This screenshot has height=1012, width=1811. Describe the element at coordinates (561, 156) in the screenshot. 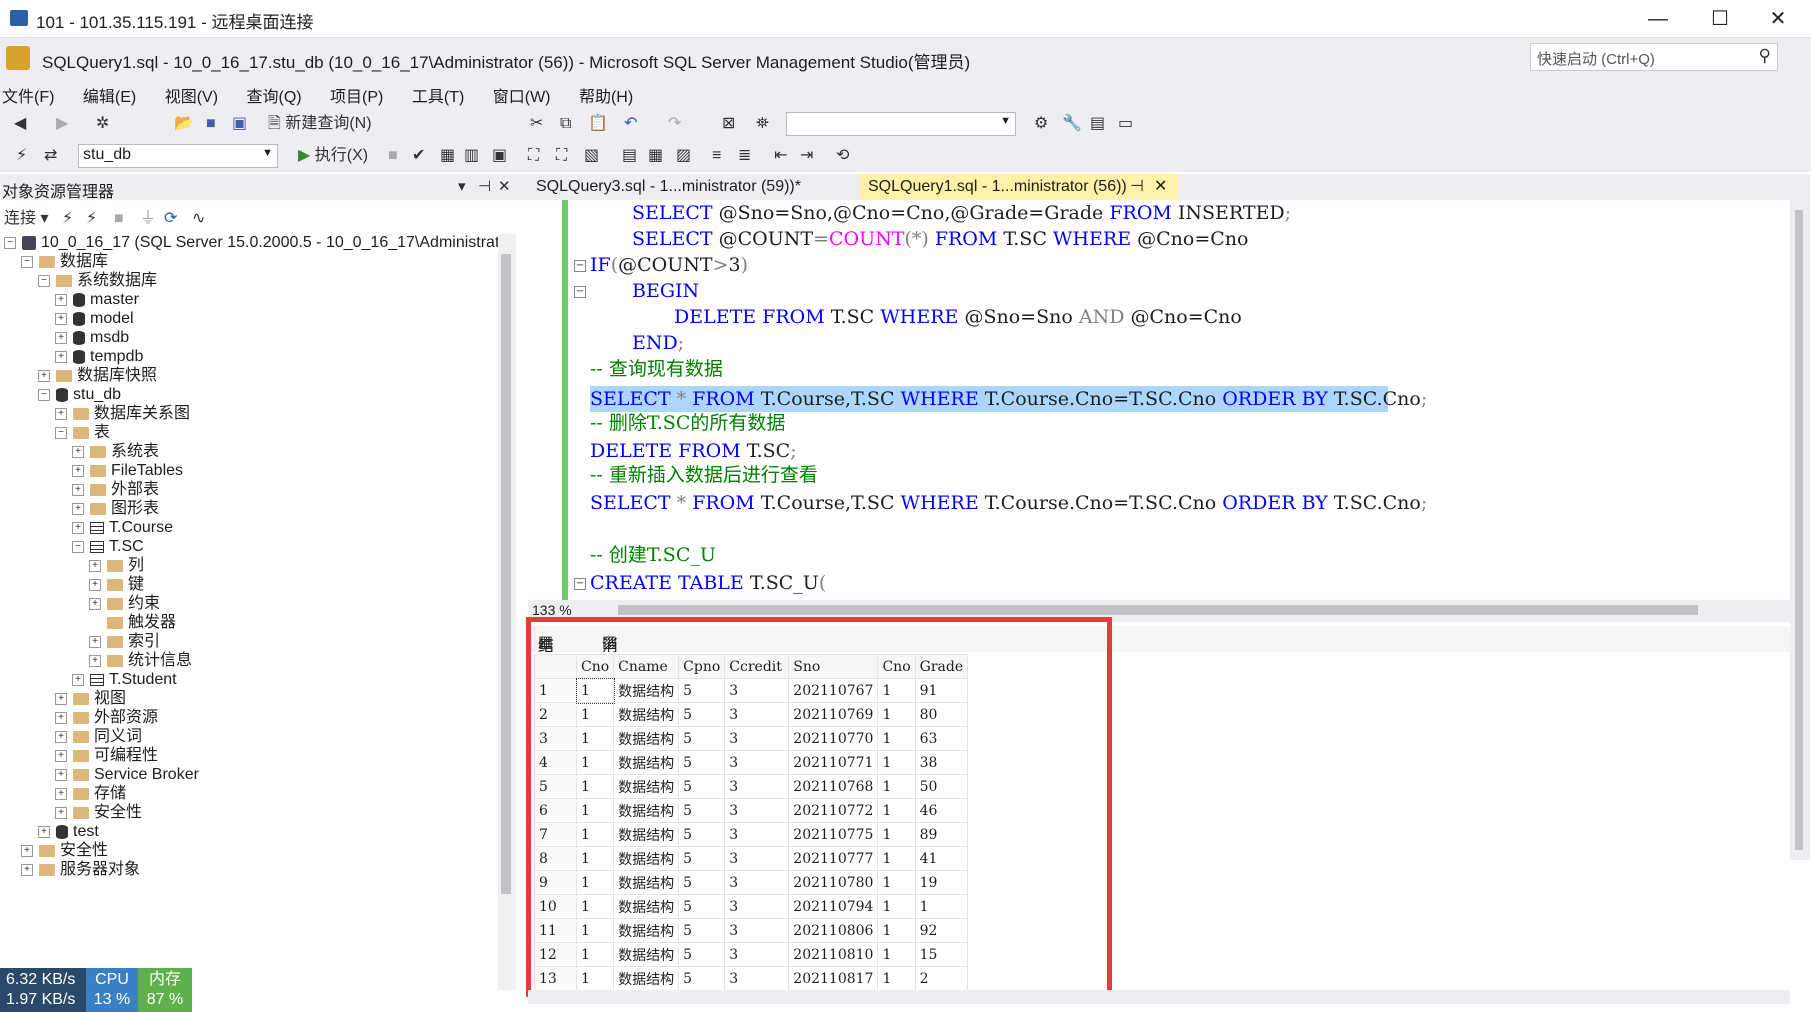

I see `live-stats-icon: ⛶` at that location.